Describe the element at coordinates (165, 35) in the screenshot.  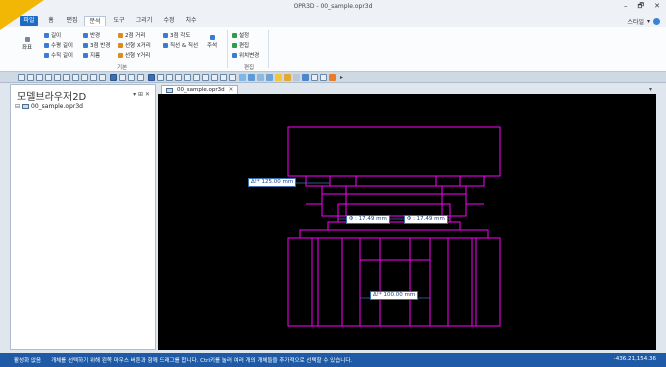
I see `three-point-angle-icon` at that location.